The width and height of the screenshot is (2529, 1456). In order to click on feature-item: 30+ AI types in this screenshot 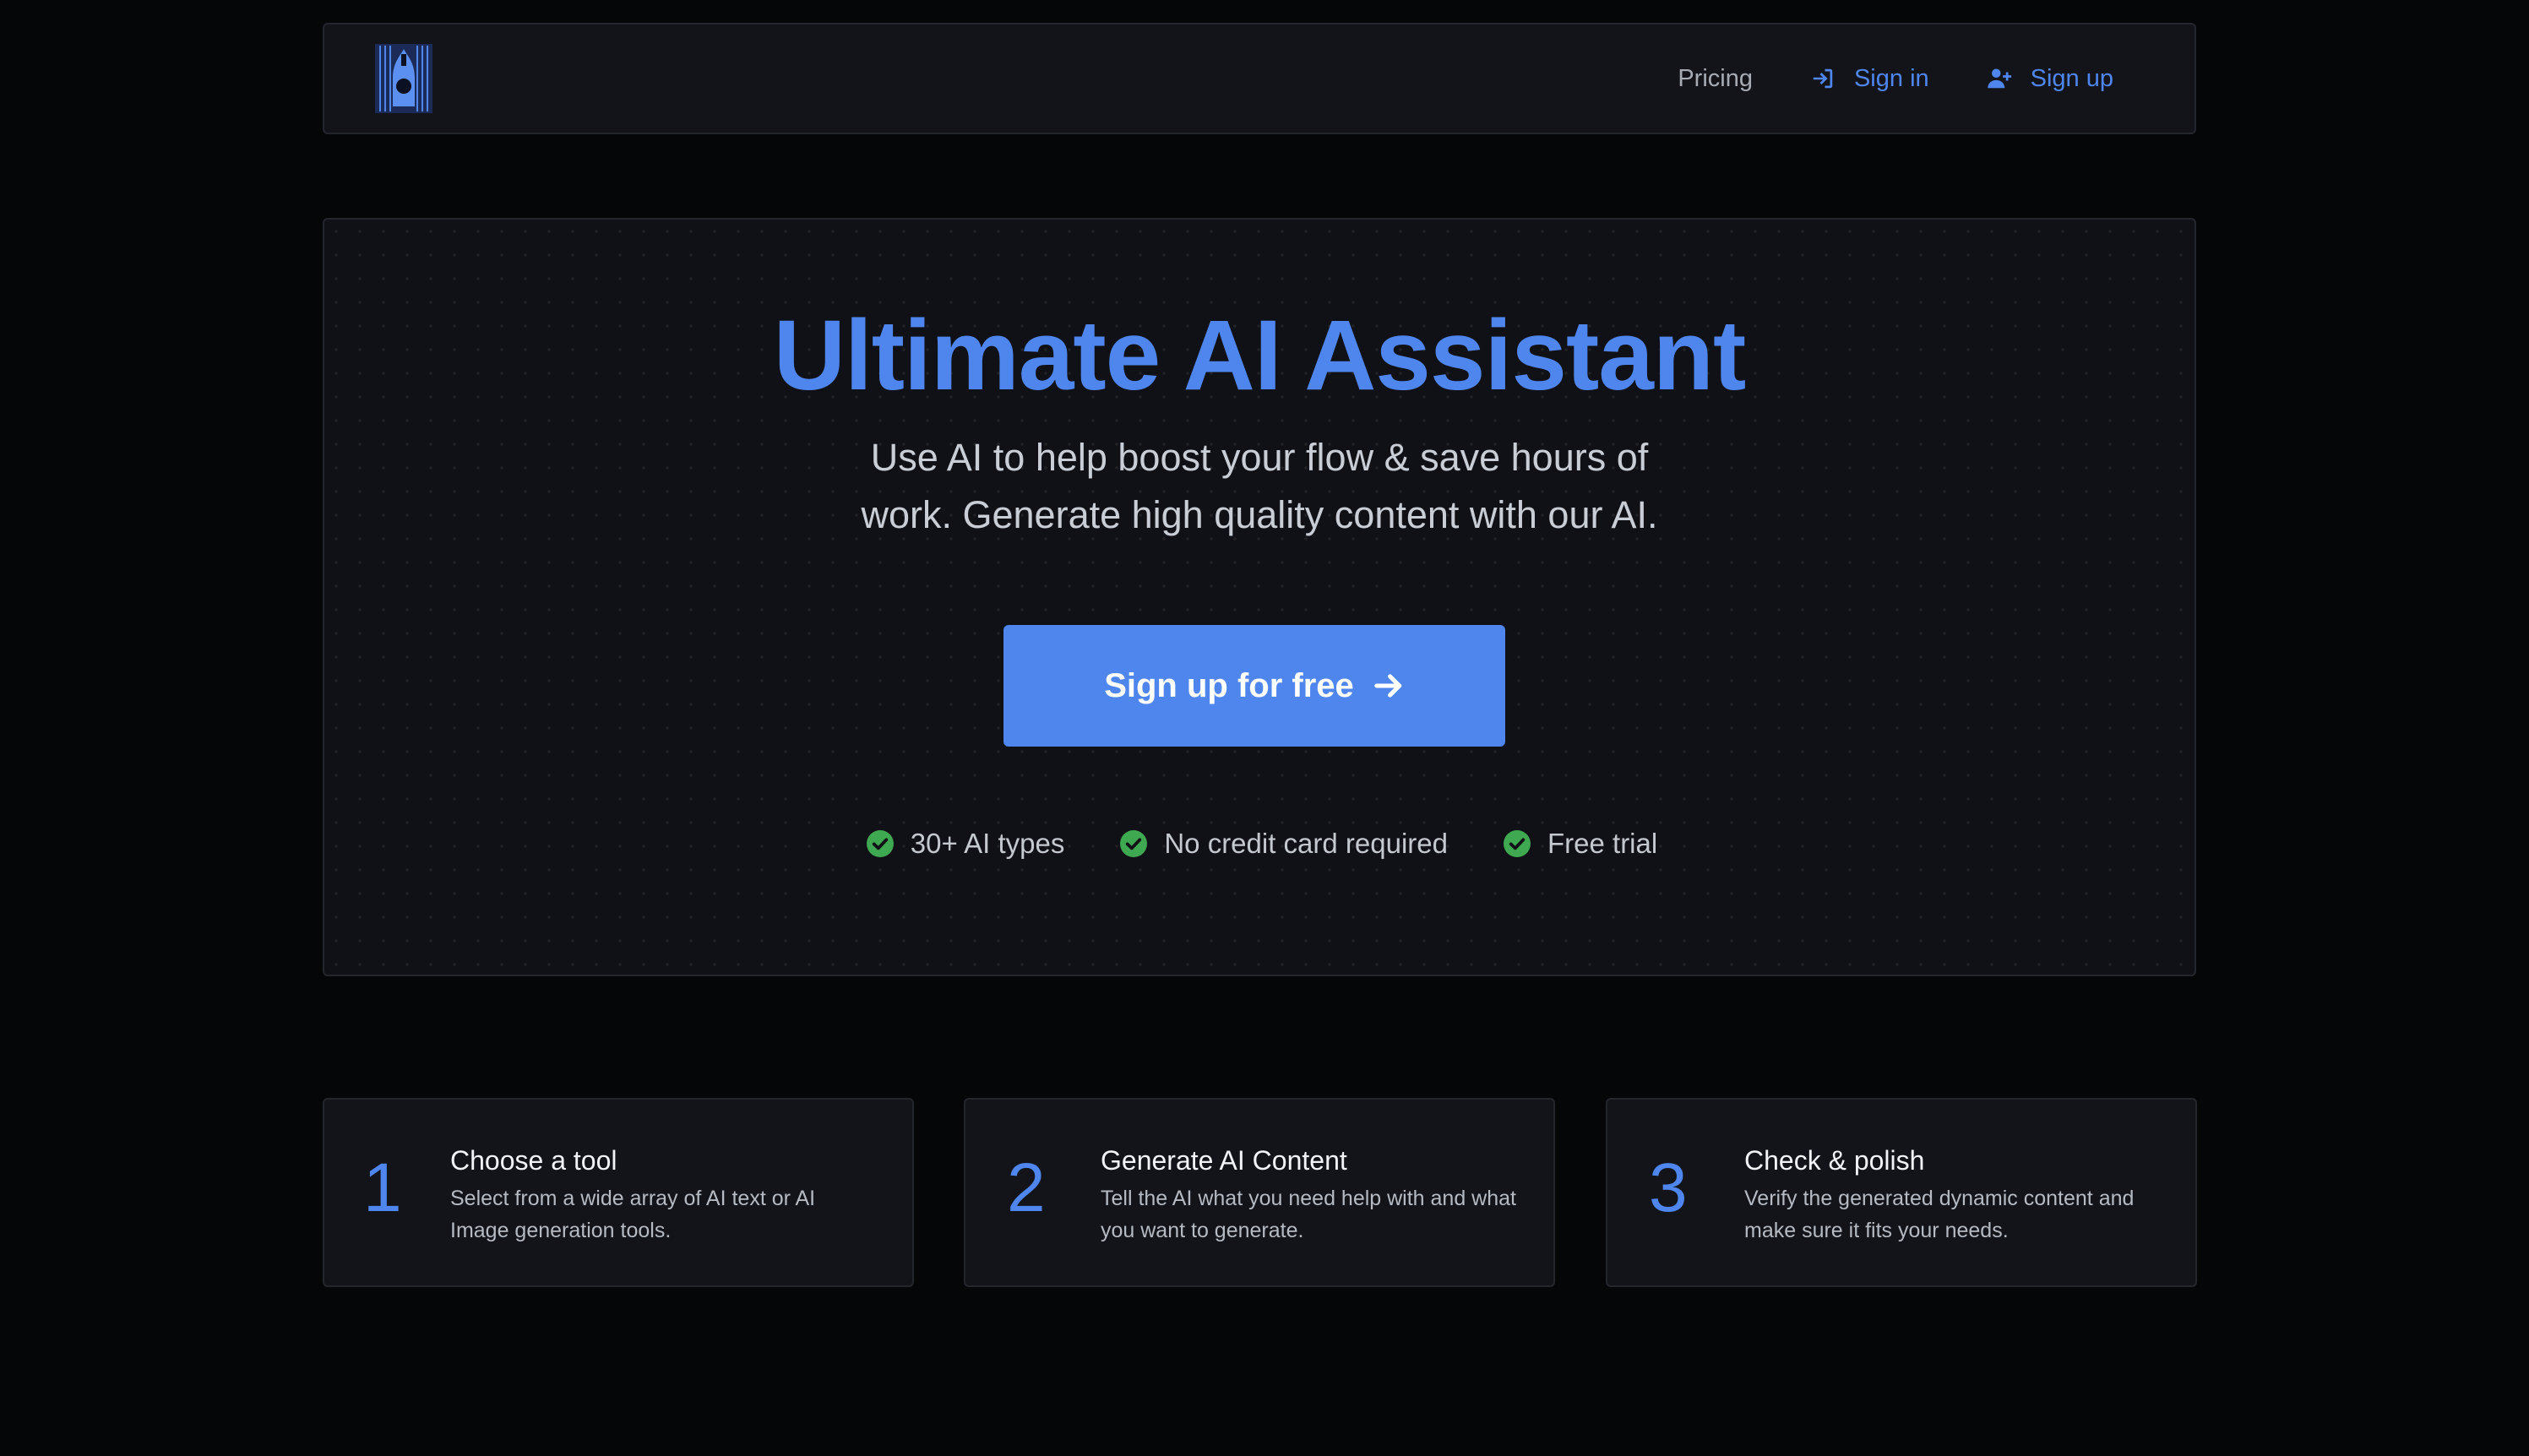, I will do `click(965, 844)`.